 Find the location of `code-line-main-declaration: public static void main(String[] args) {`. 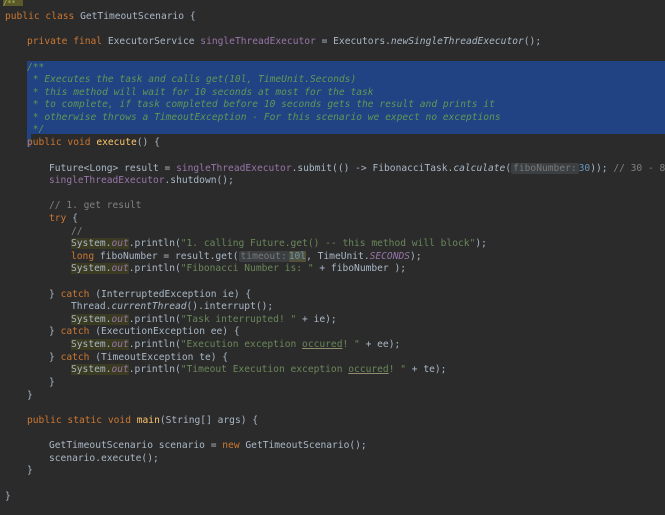

code-line-main-declaration: public static void main(String[] args) { is located at coordinates (142, 420).